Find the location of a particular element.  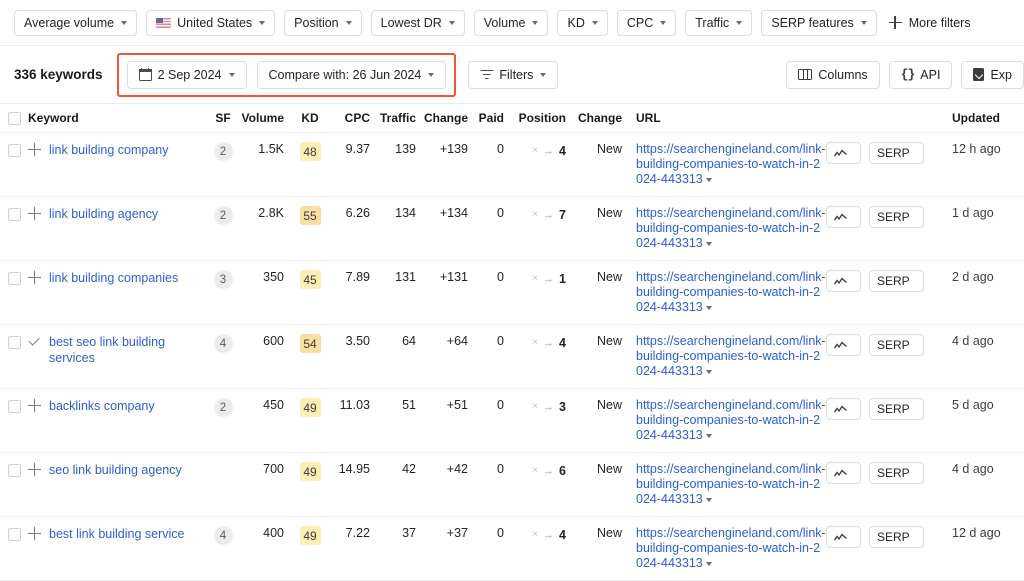

api-label: API is located at coordinates (930, 74).